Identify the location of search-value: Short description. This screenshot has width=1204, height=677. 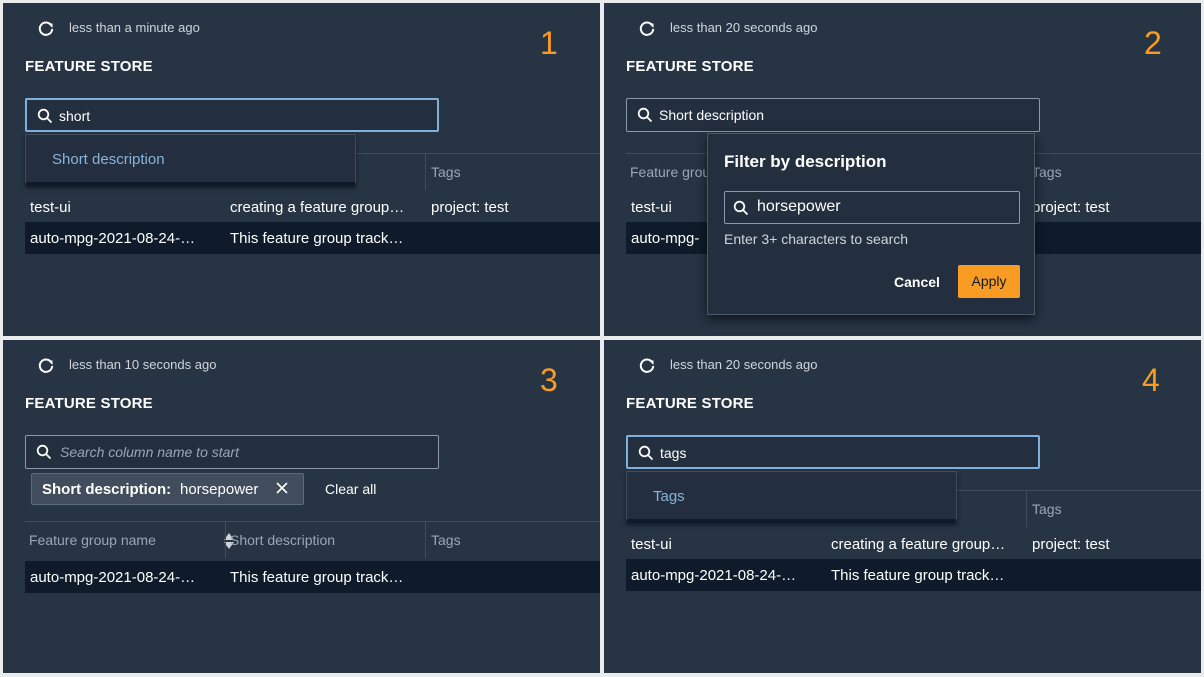
(712, 115).